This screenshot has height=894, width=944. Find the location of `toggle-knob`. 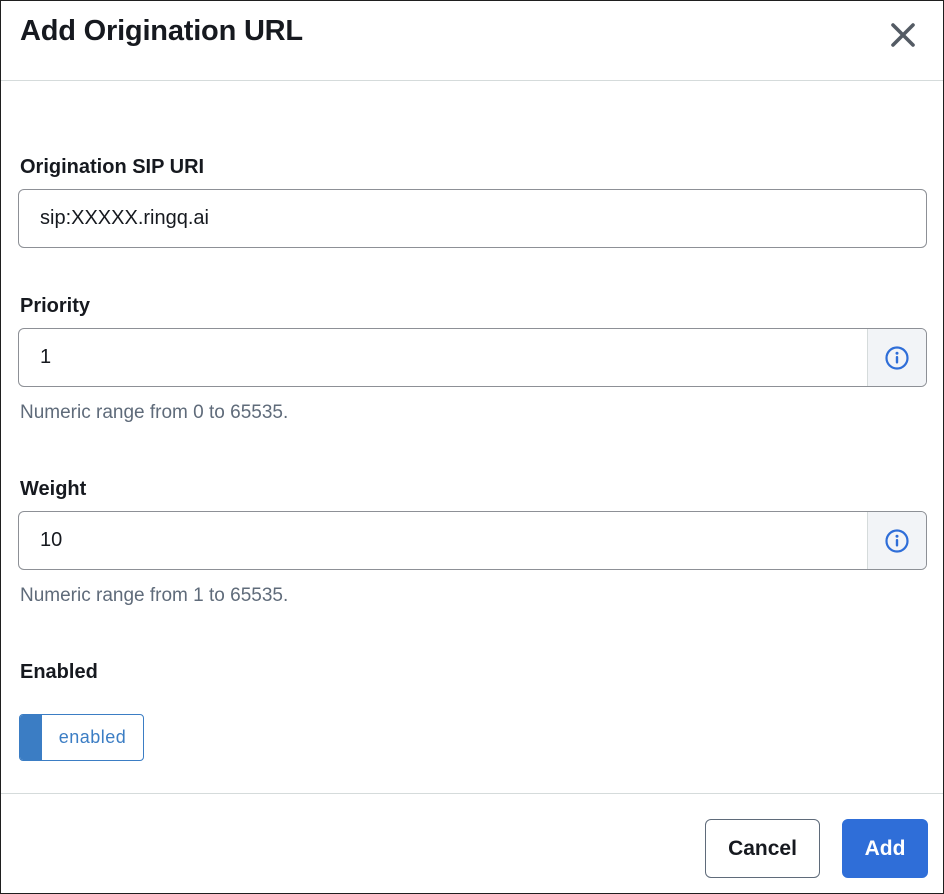

toggle-knob is located at coordinates (31, 737).